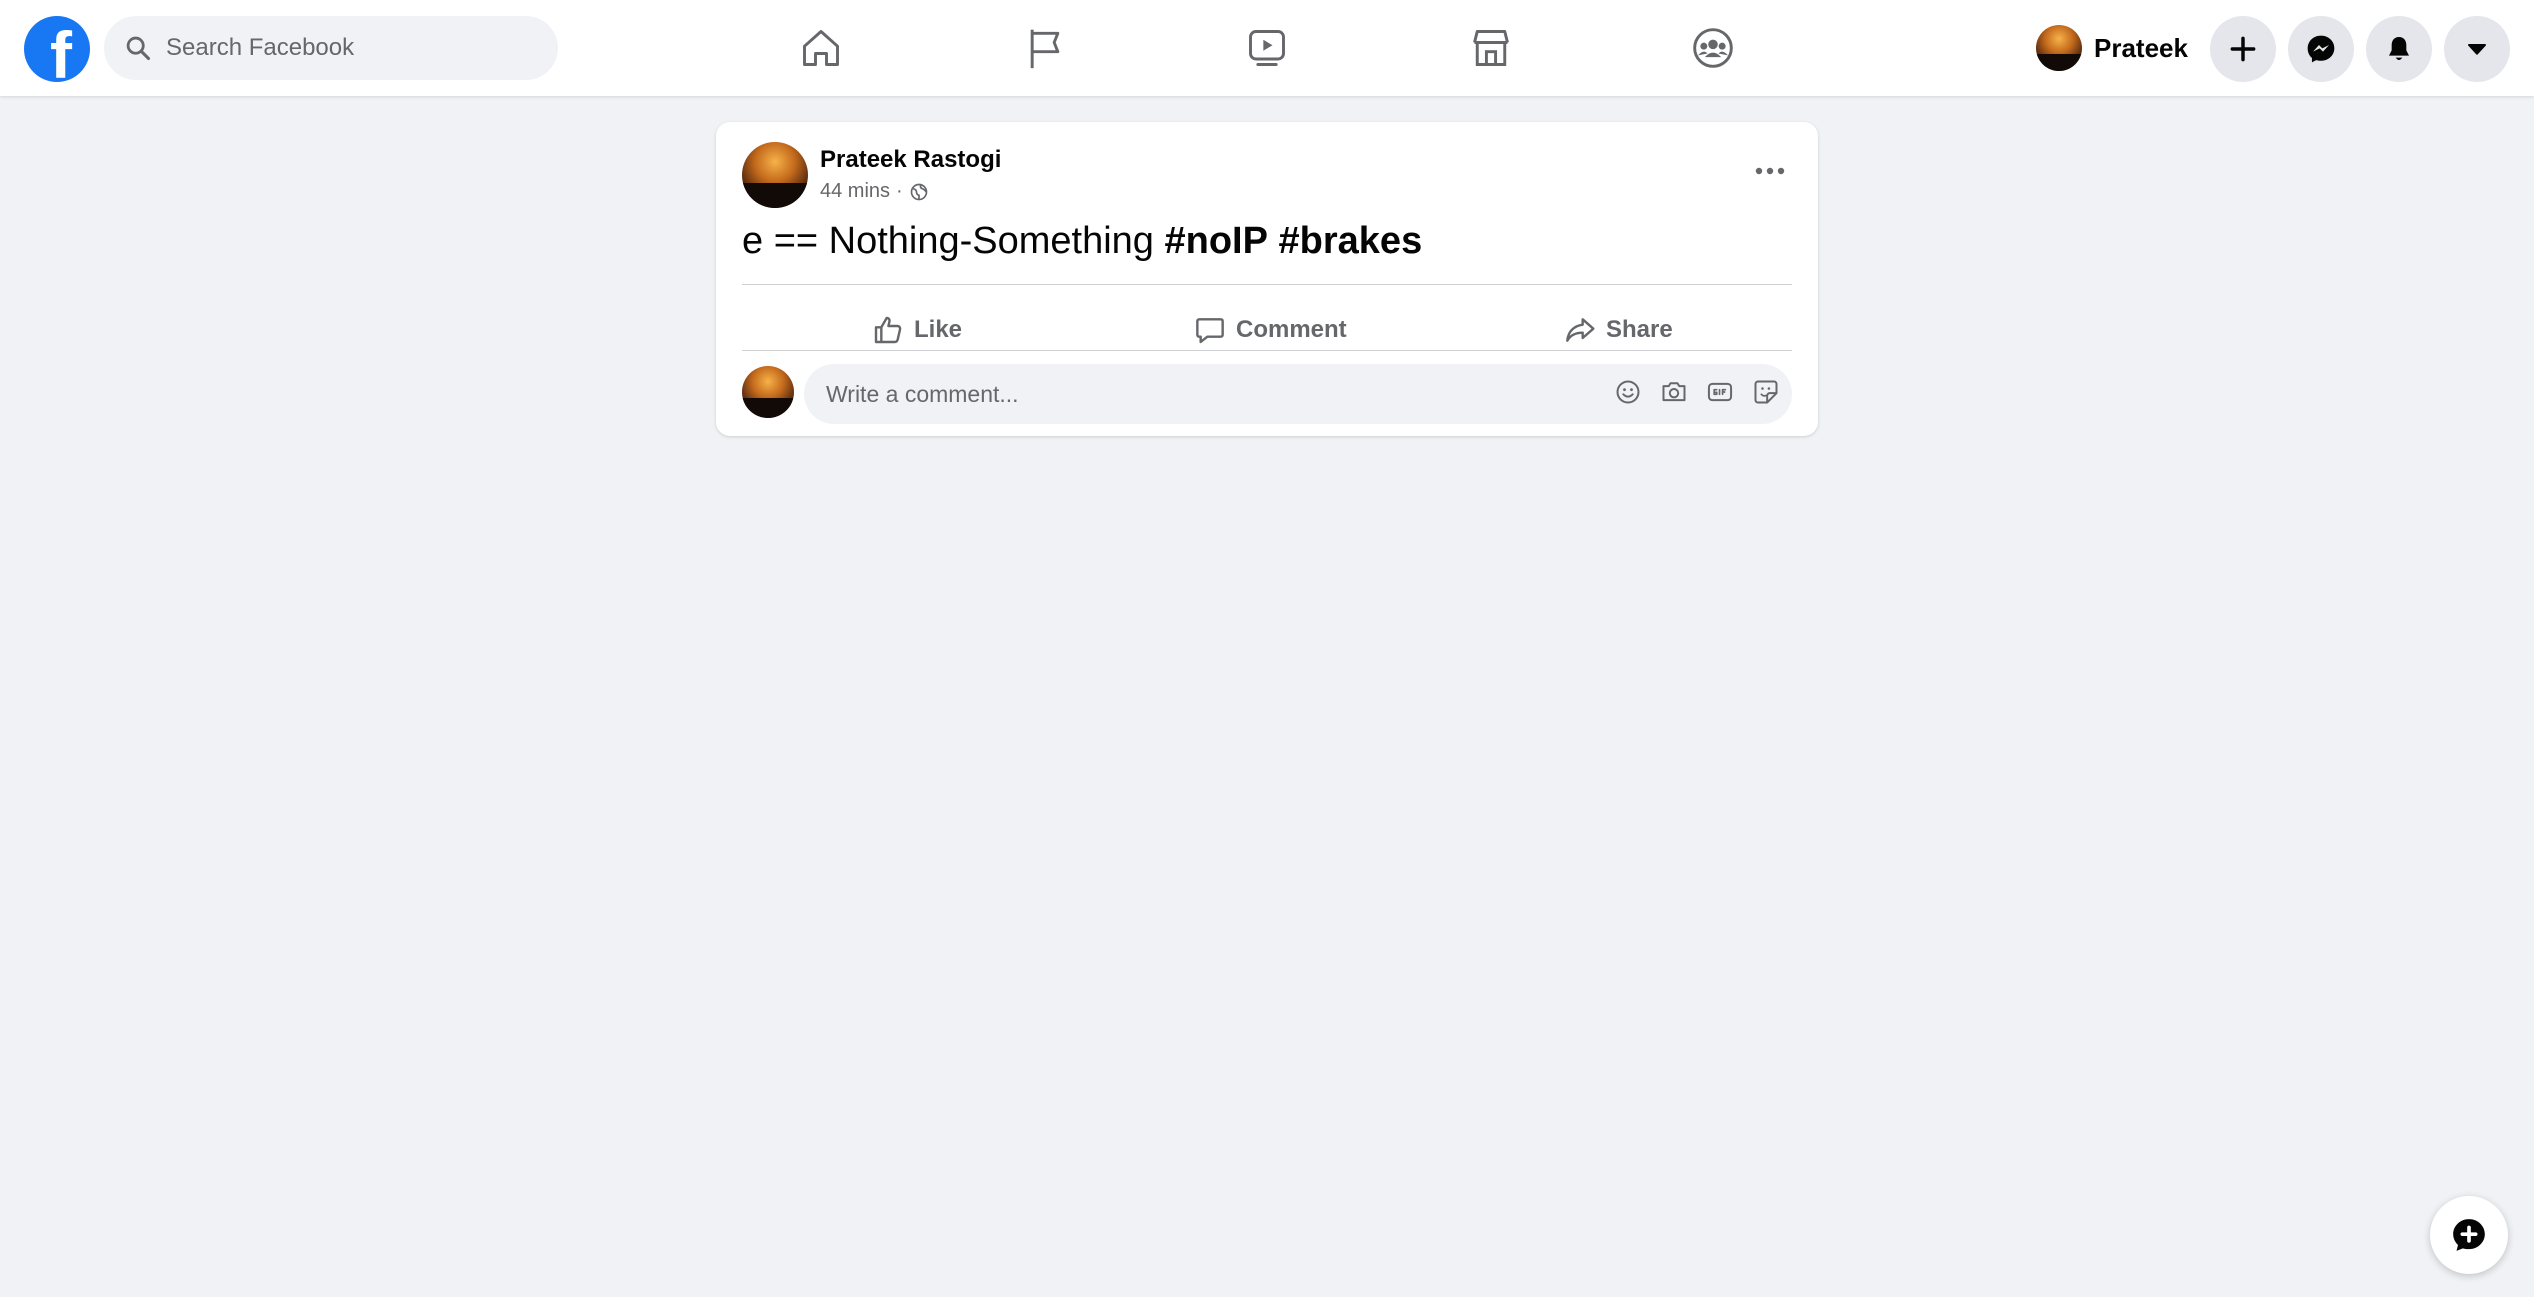 Image resolution: width=2534 pixels, height=1297 pixels. I want to click on comment-composer, so click(1298, 394).